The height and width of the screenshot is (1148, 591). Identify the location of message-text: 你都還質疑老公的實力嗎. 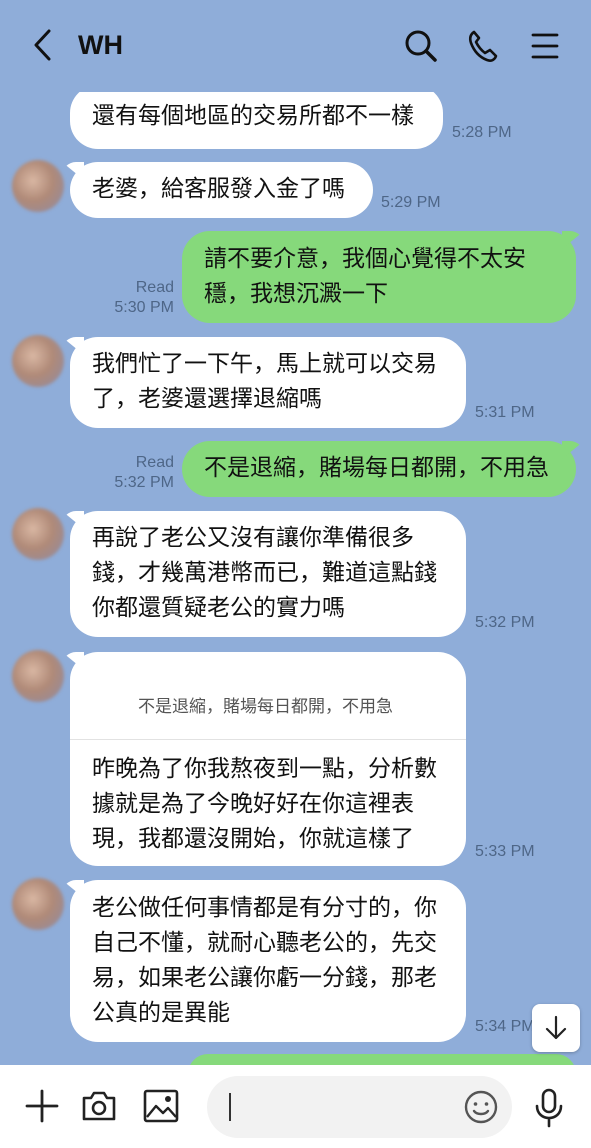
(218, 608).